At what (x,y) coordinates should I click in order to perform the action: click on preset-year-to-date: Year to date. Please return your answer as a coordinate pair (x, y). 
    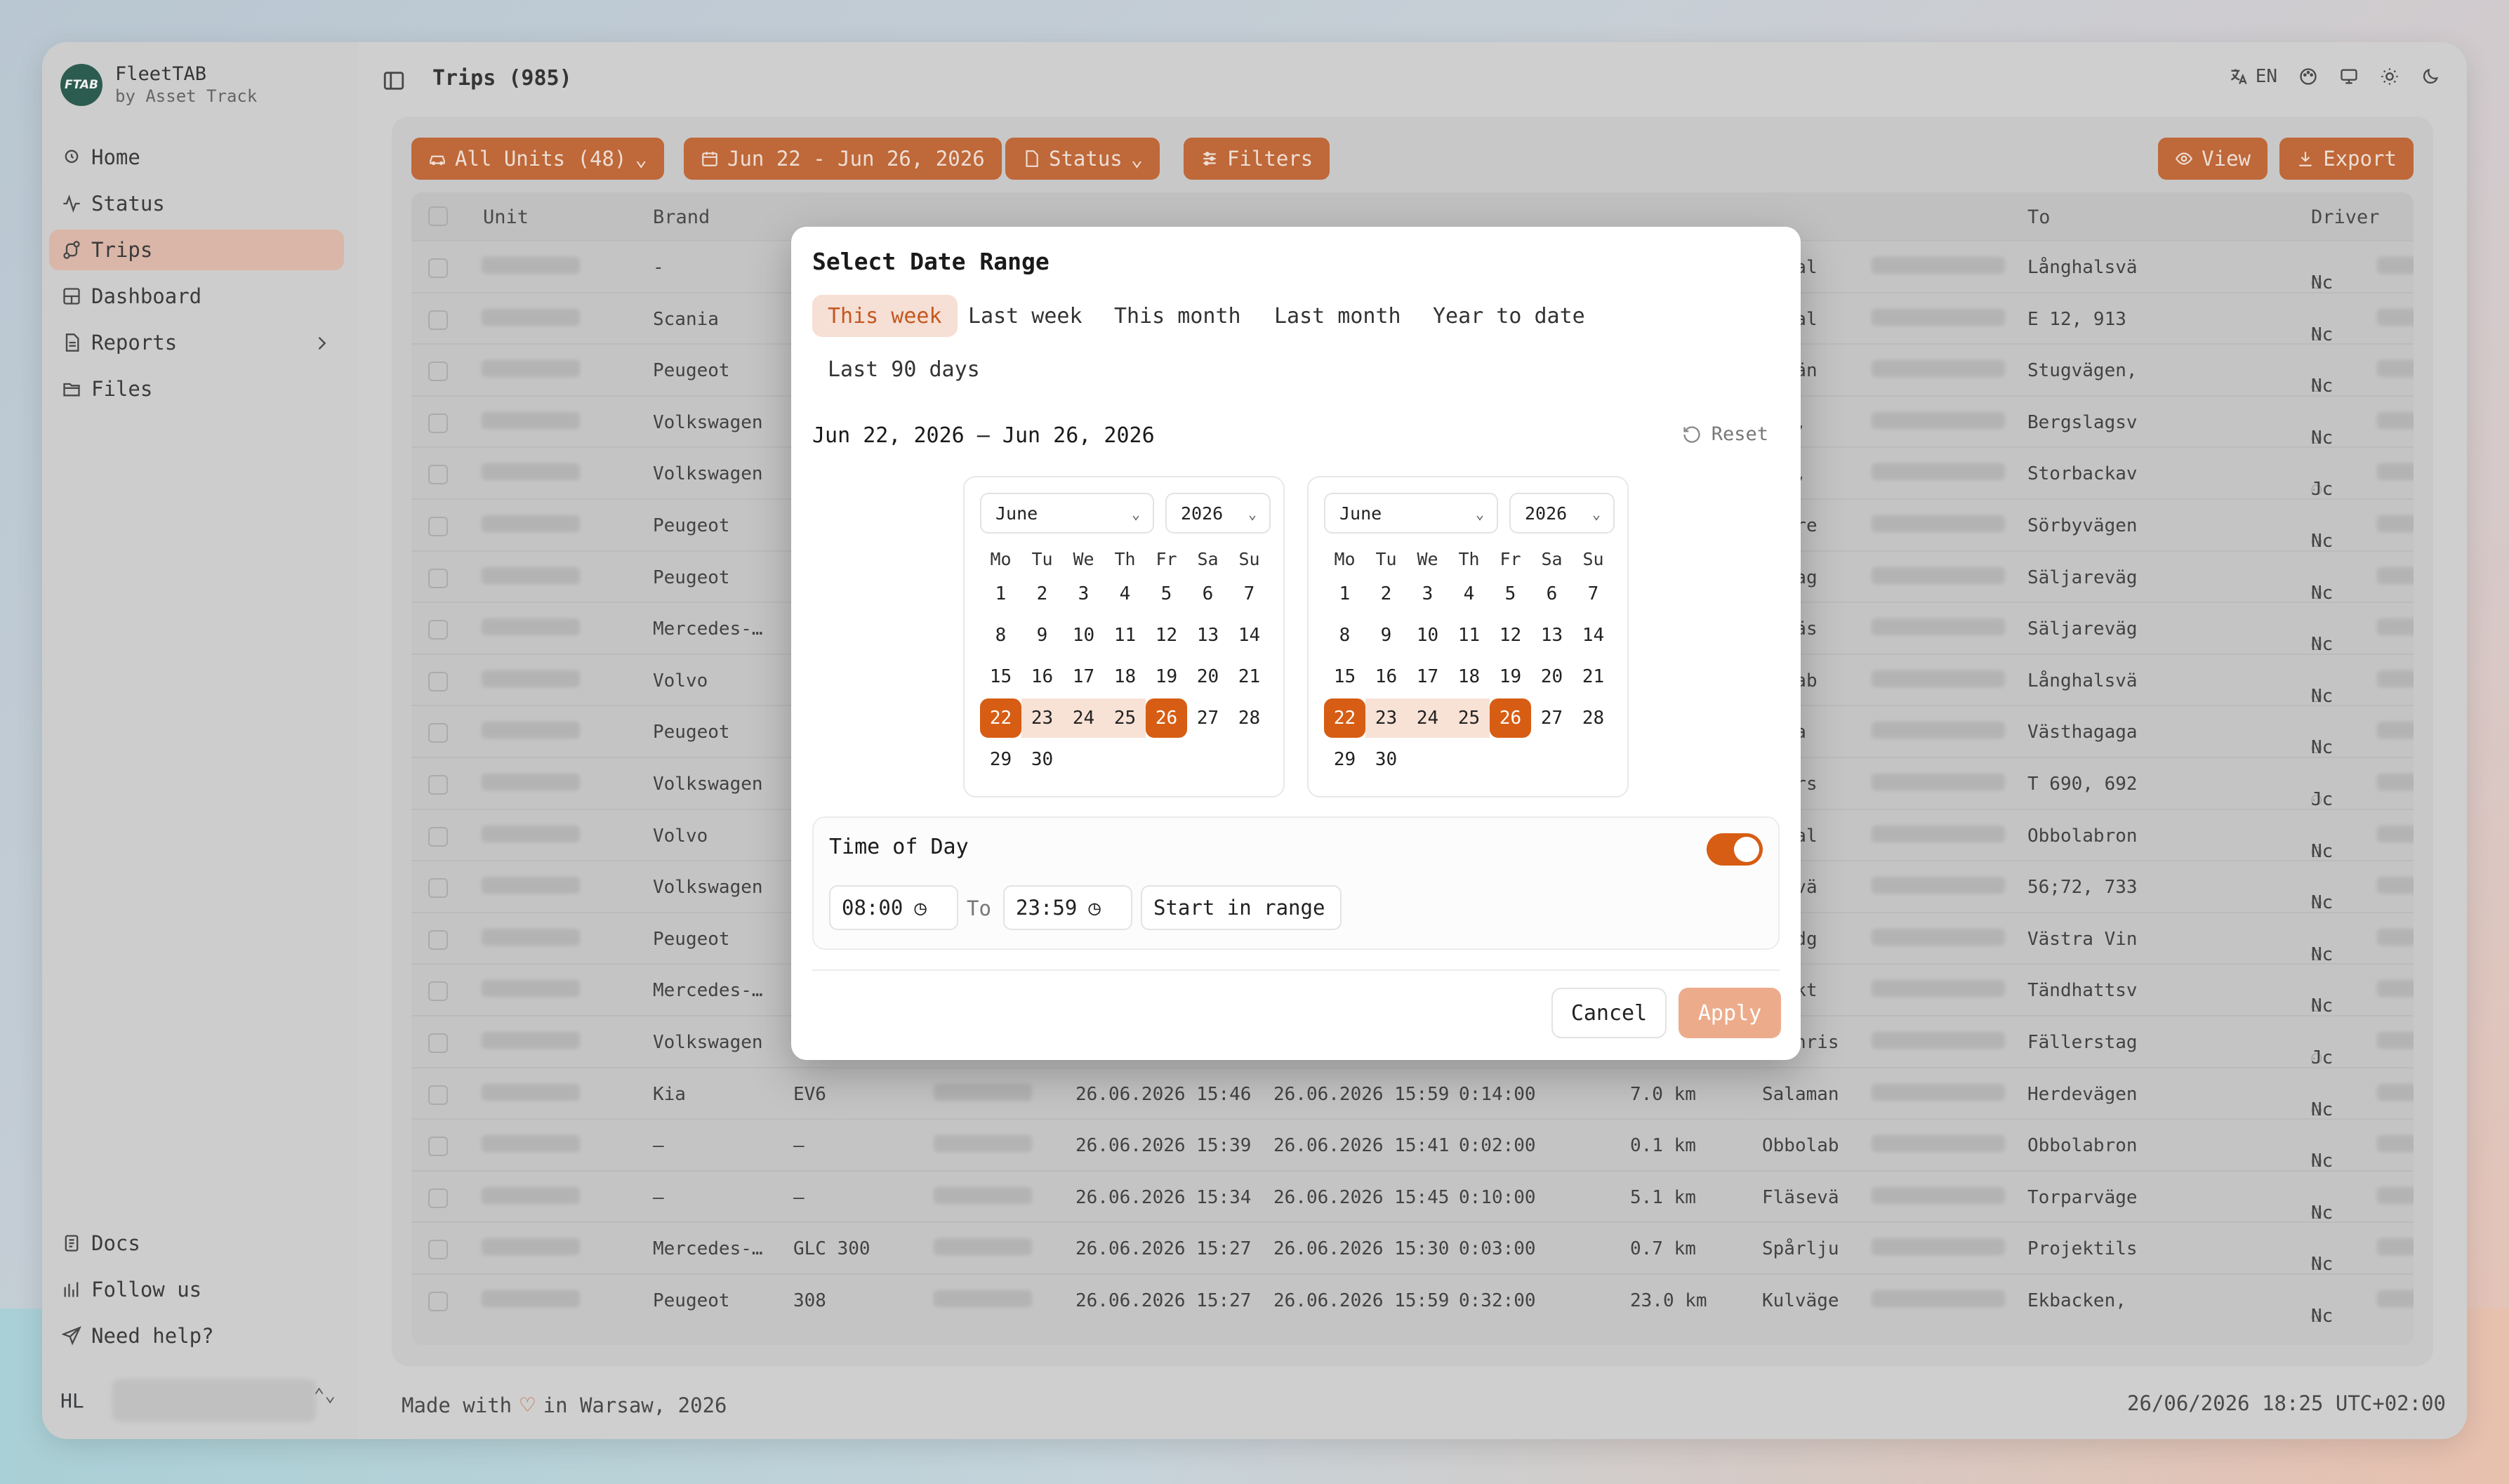
    Looking at the image, I should click on (1509, 316).